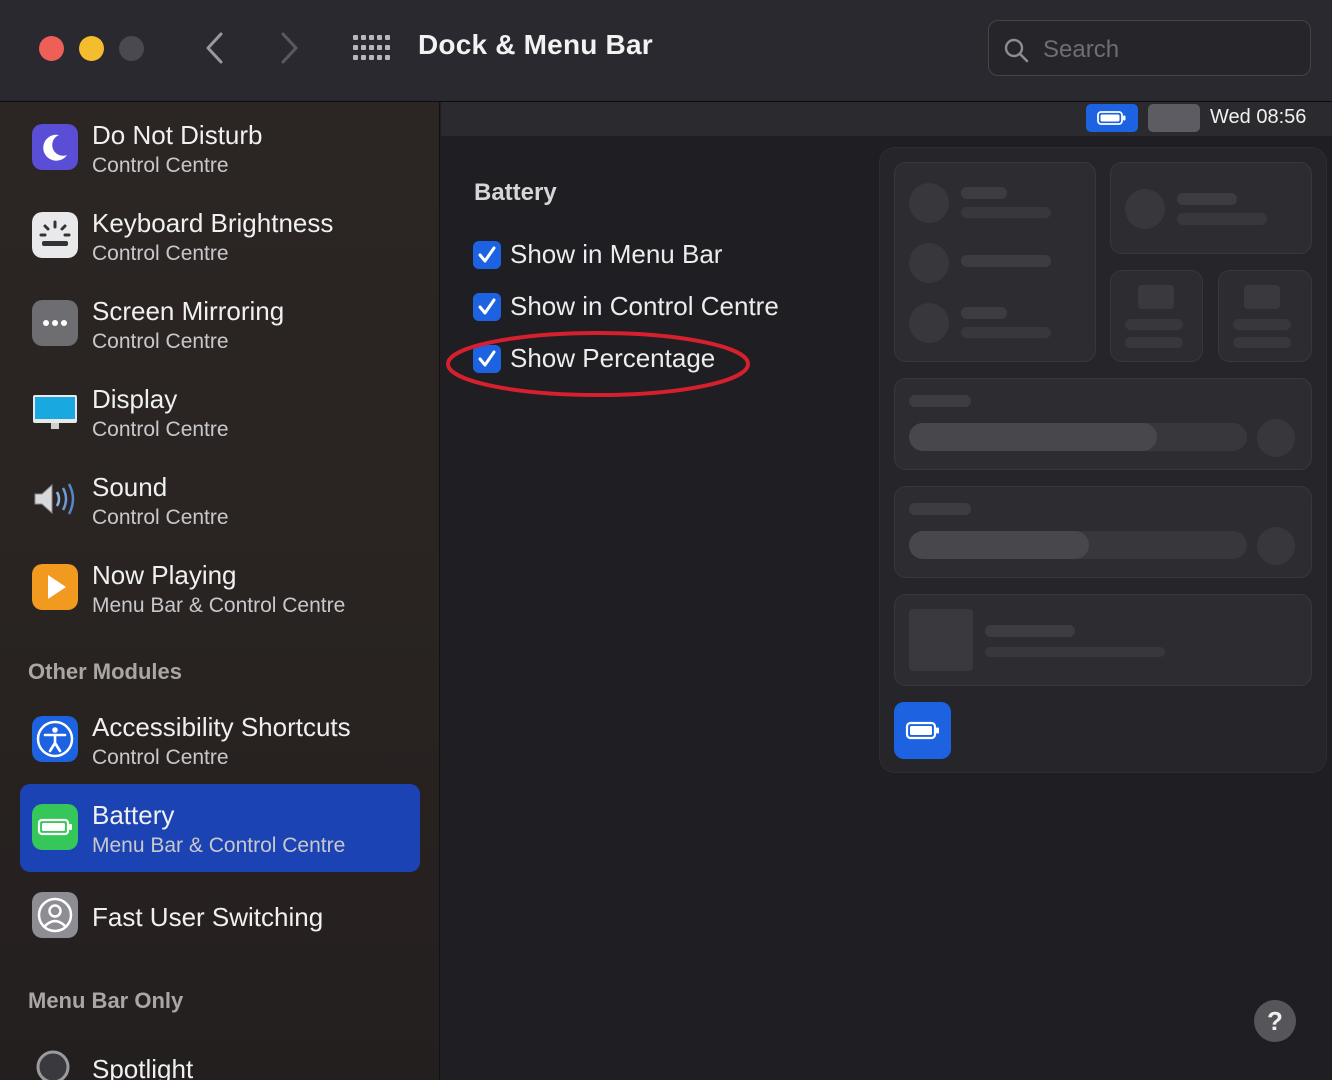 The height and width of the screenshot is (1080, 1332). Describe the element at coordinates (598, 364) in the screenshot. I see `annotation-ellipse` at that location.